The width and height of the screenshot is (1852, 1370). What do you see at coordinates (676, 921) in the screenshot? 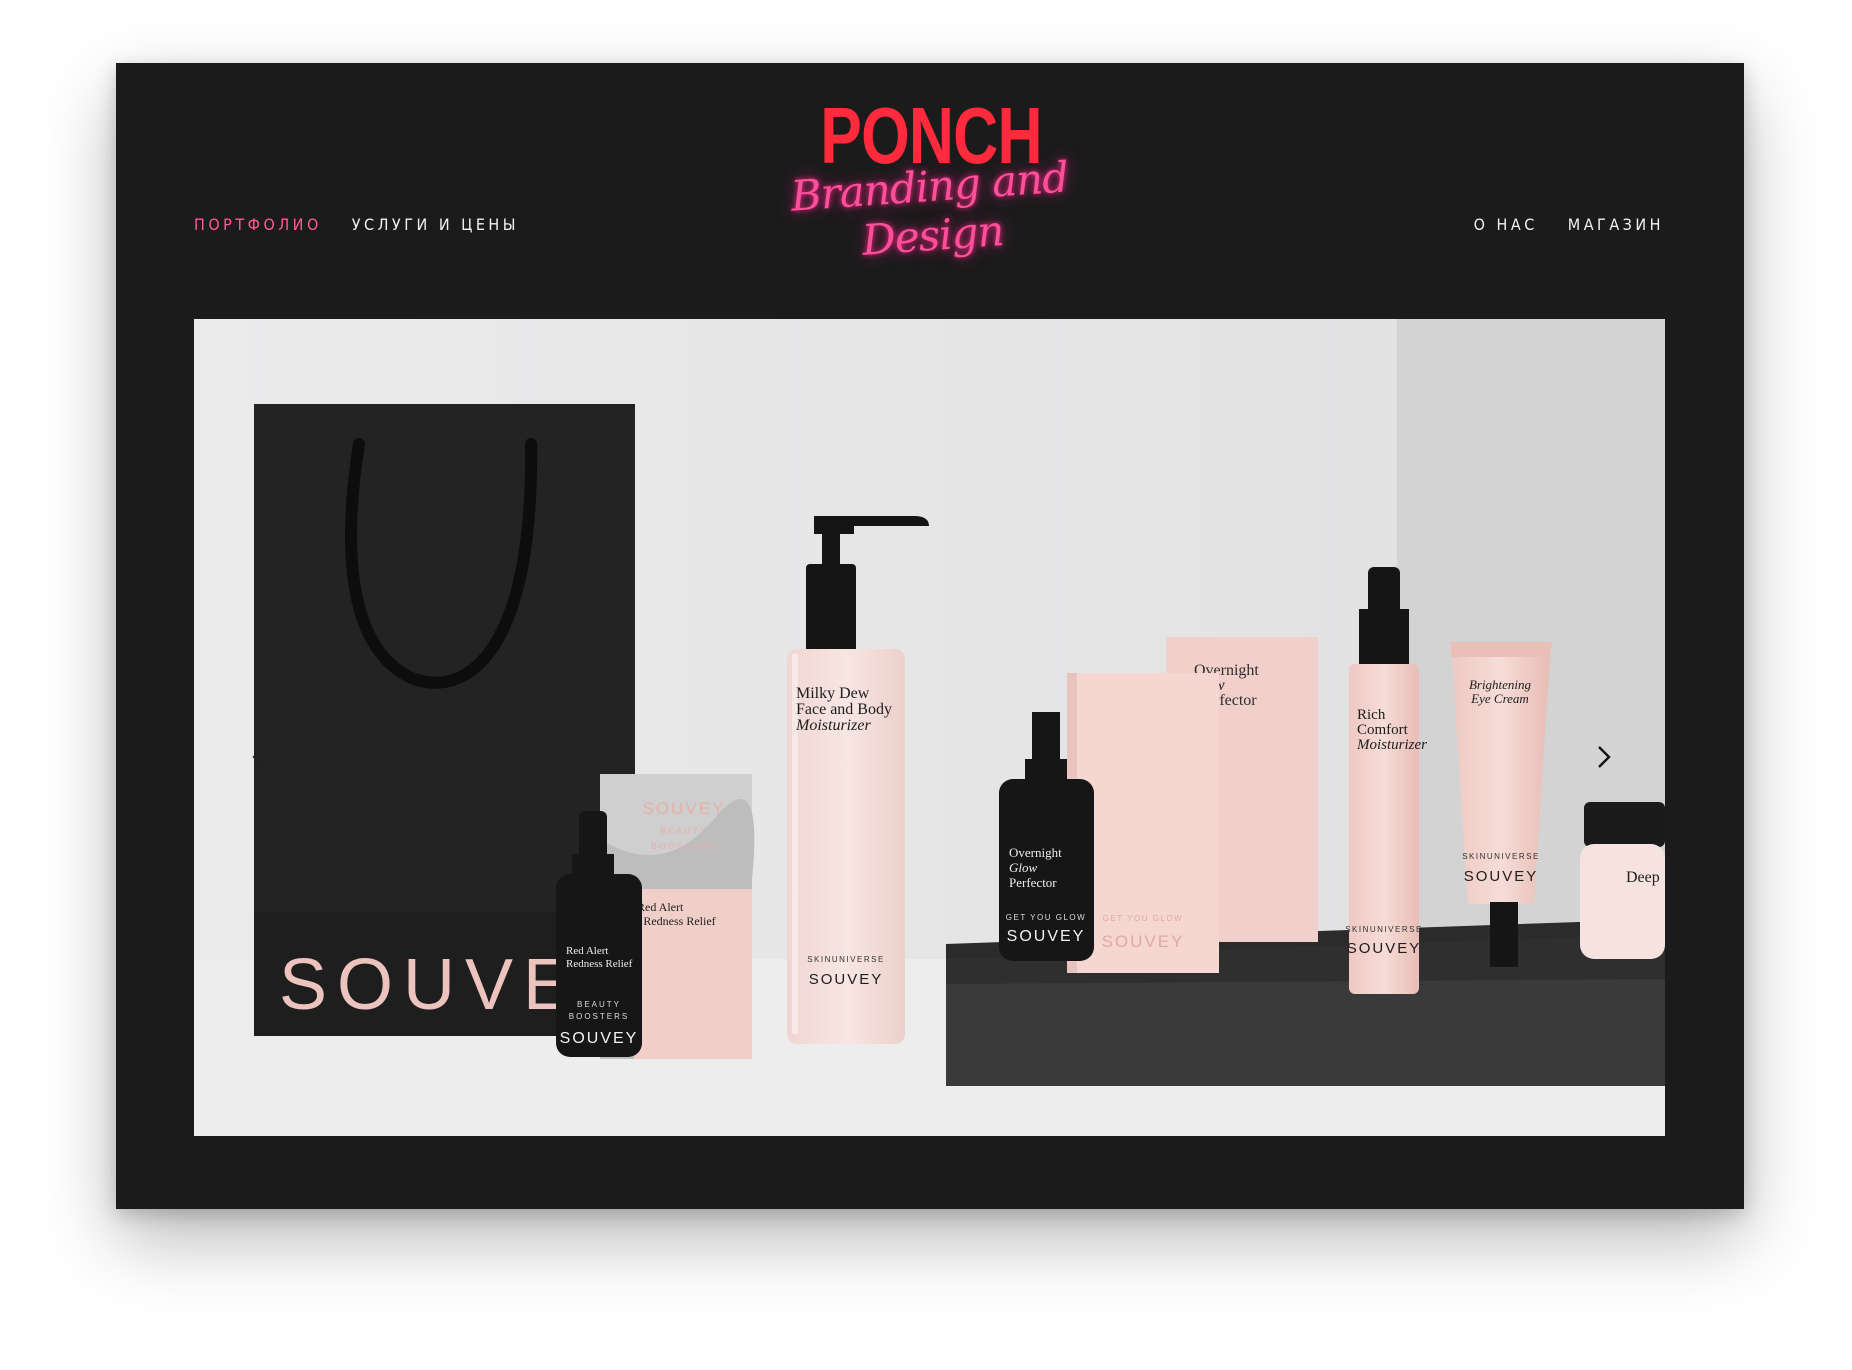
I see `card-name2: / Redness Relief` at bounding box center [676, 921].